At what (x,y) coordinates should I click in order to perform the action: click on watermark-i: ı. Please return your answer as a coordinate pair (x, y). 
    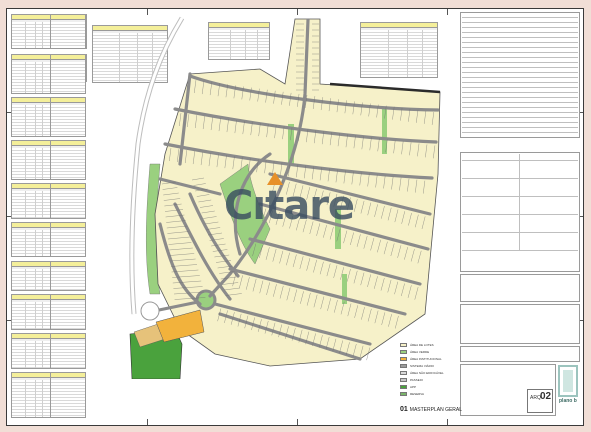
    Looking at the image, I should click on (268, 200).